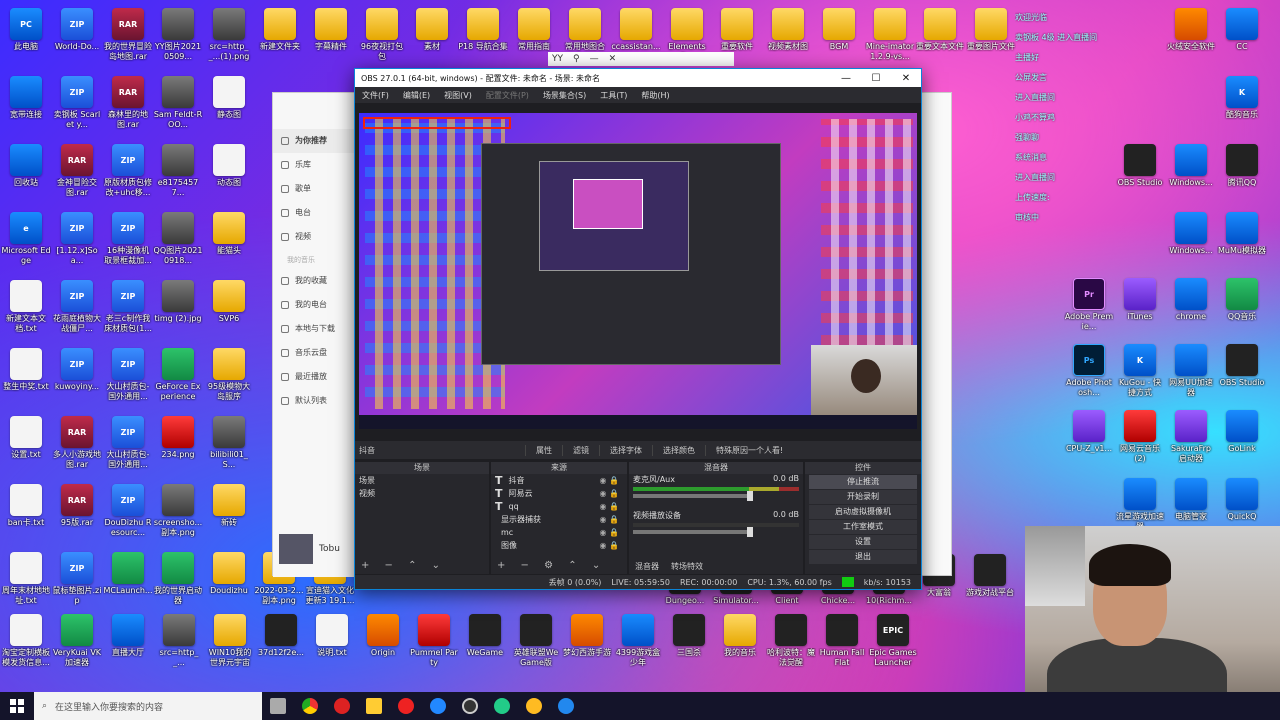  Describe the element at coordinates (687, 566) in the screenshot. I see `tab-transitions: 转场特效` at that location.